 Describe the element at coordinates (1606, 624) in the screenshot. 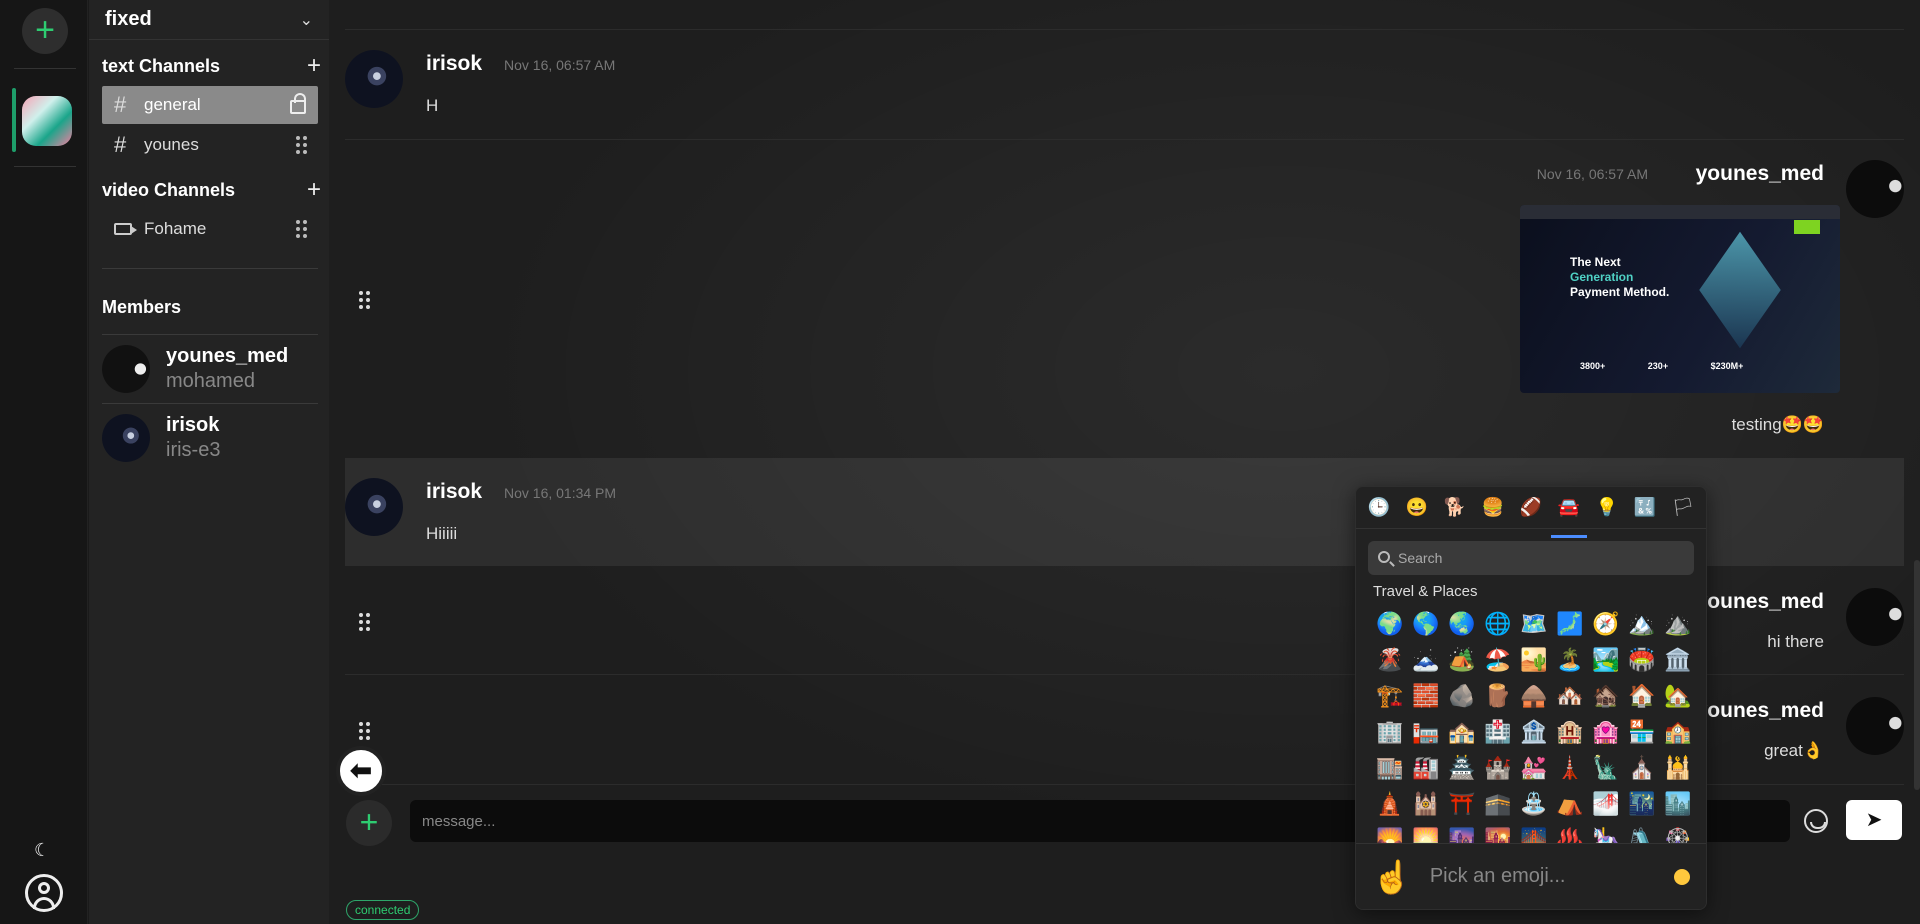

I see `emoji-item: 🧭` at that location.